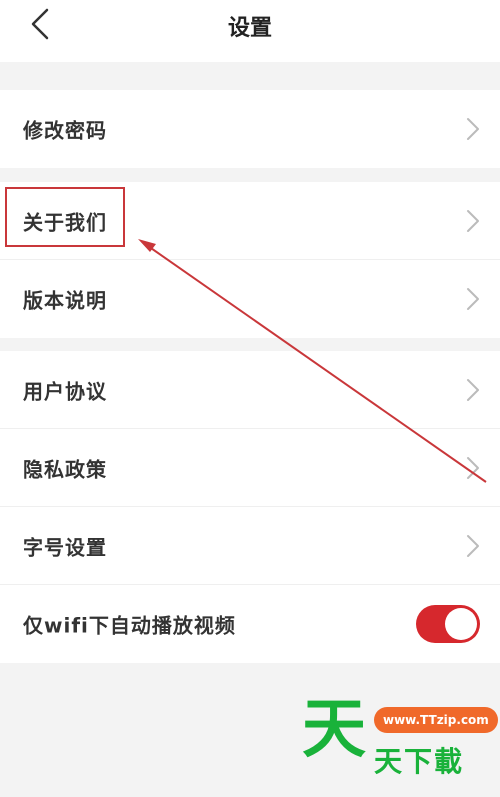  What do you see at coordinates (334, 730) in the screenshot?
I see `watermark-big-char: 天` at bounding box center [334, 730].